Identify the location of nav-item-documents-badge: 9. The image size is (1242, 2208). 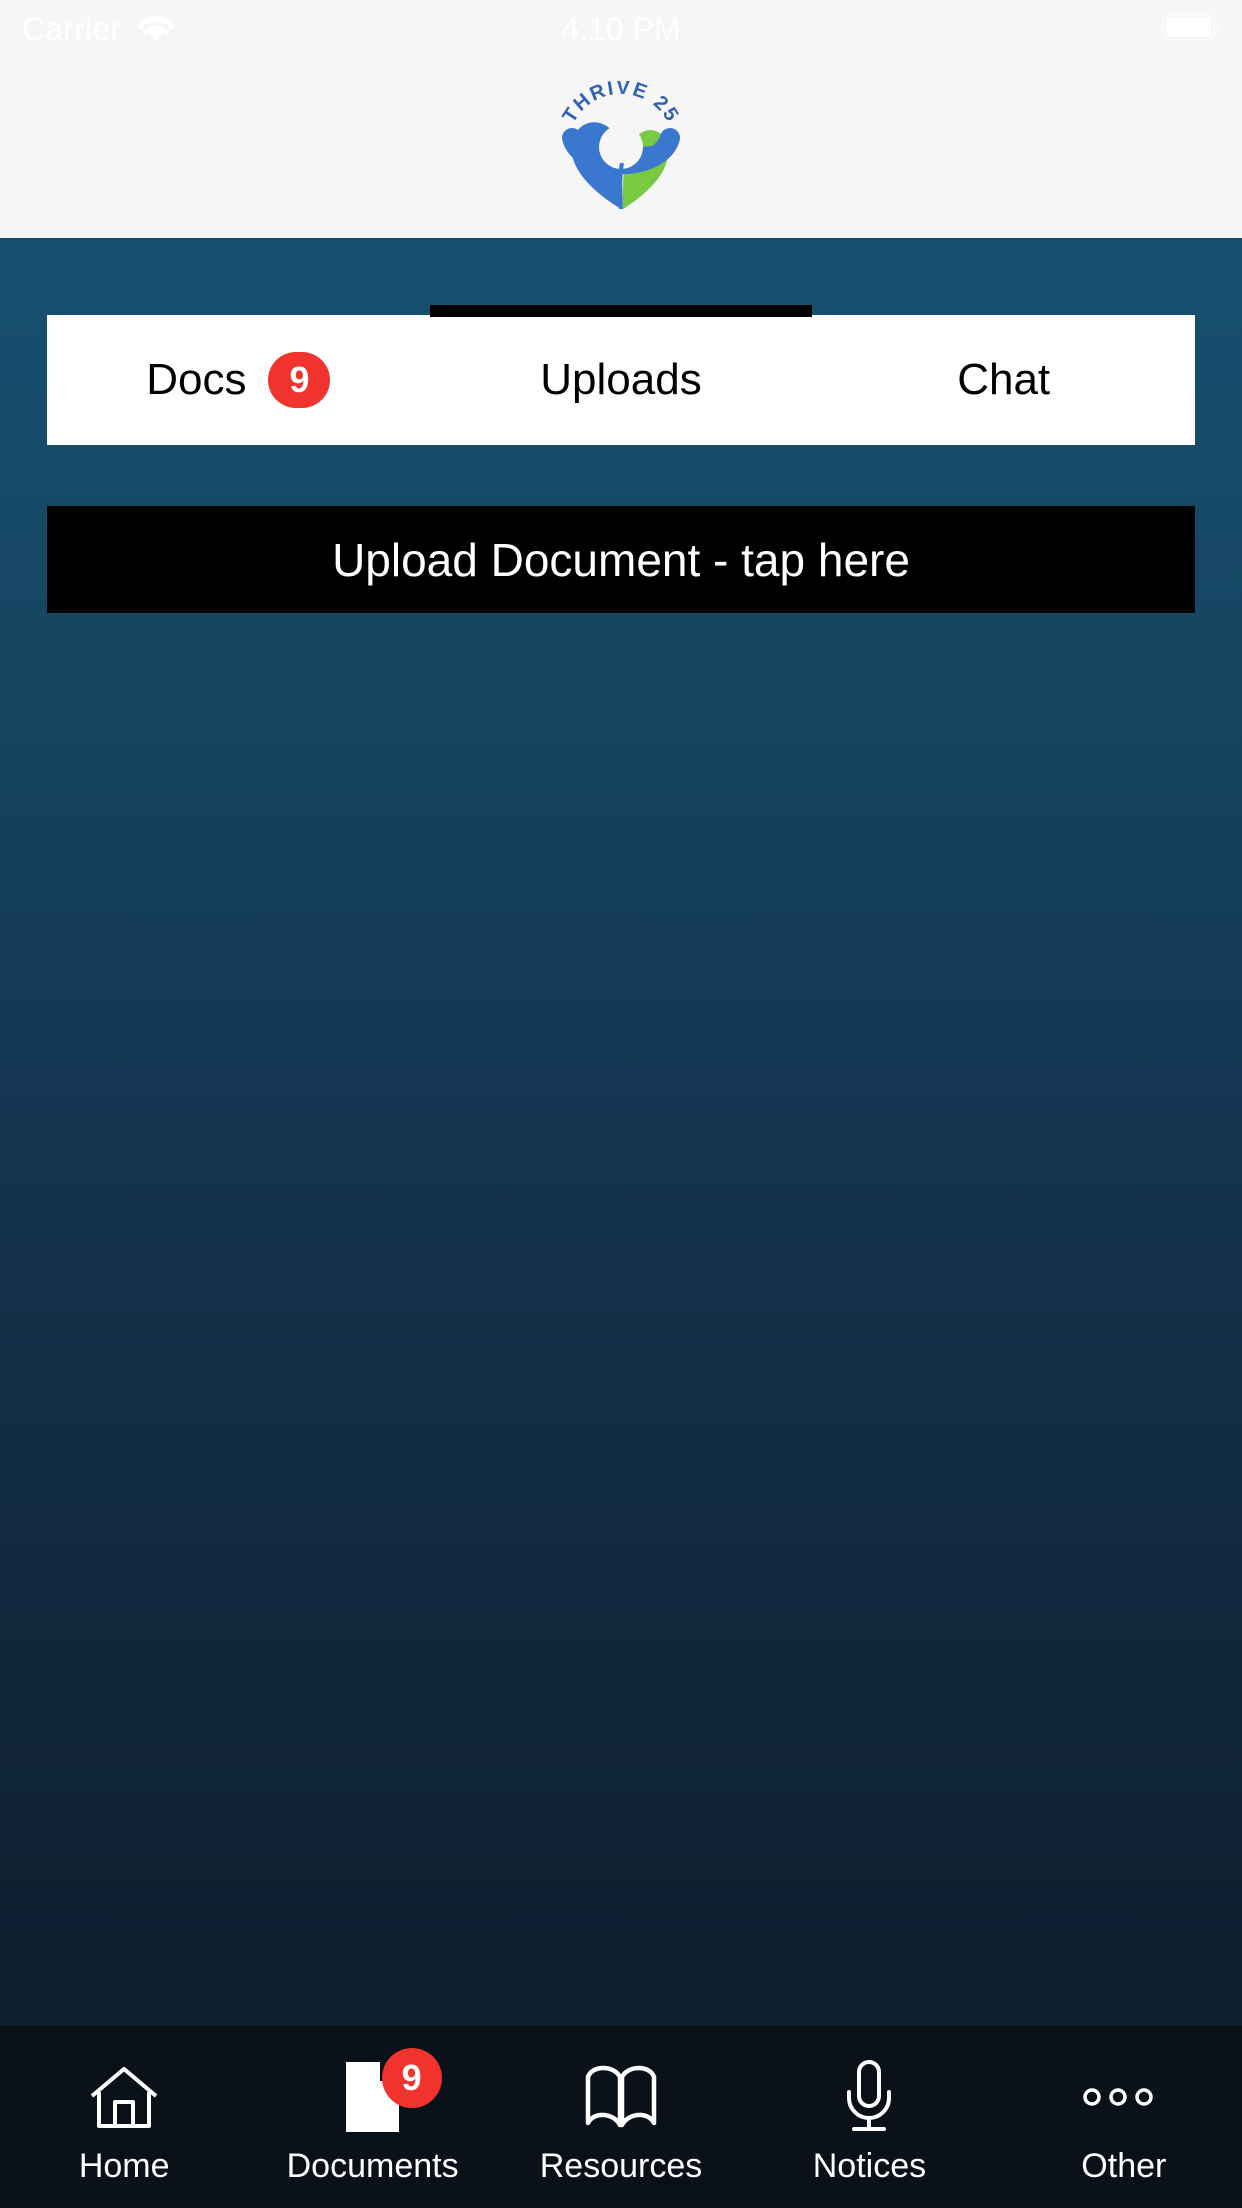
(411, 2078).